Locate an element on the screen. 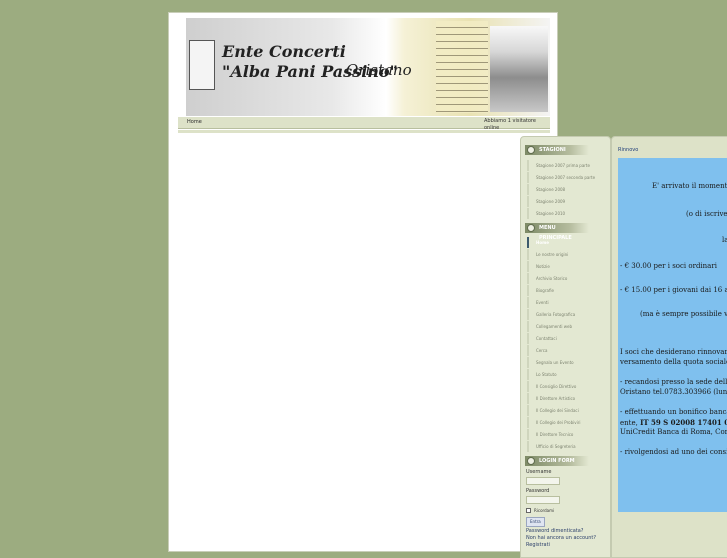 This screenshot has height=558, width=727. stagioni-item: Stagione 2009 is located at coordinates (567, 201).